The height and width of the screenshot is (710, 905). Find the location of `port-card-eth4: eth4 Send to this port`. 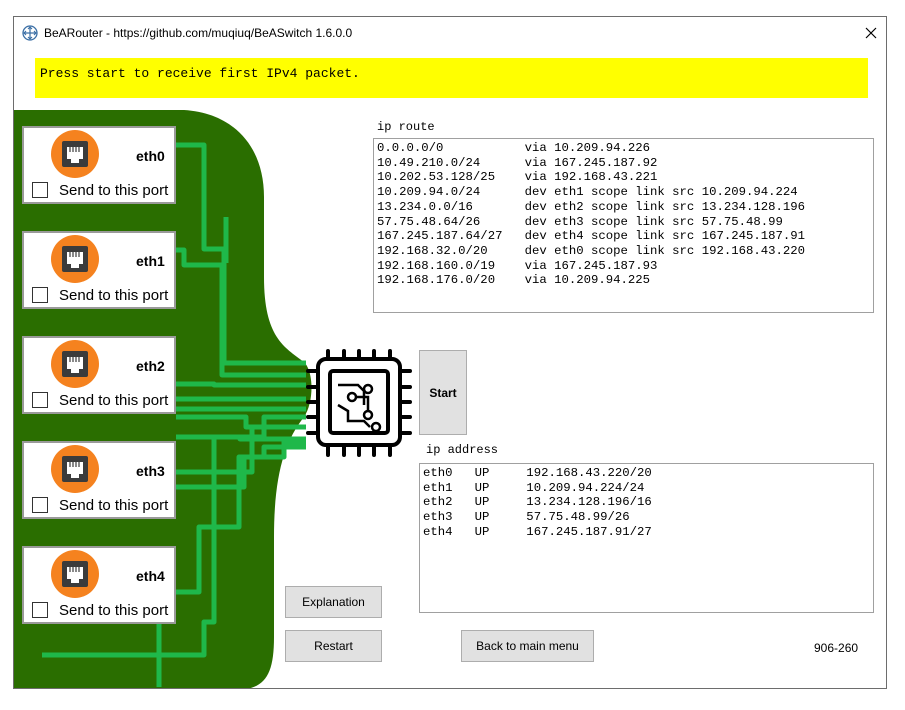

port-card-eth4: eth4 Send to this port is located at coordinates (99, 585).